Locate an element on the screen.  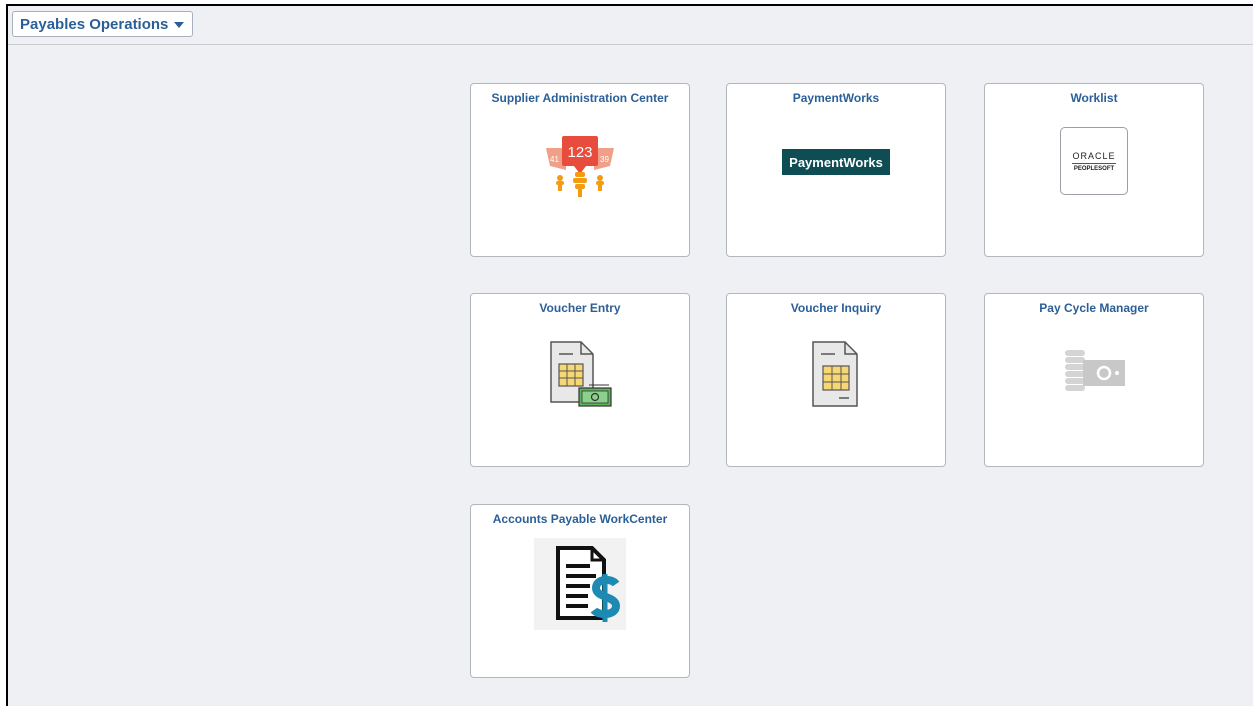
tile-pay-cycle-manager: Pay Cycle Manager is located at coordinates (1094, 380).